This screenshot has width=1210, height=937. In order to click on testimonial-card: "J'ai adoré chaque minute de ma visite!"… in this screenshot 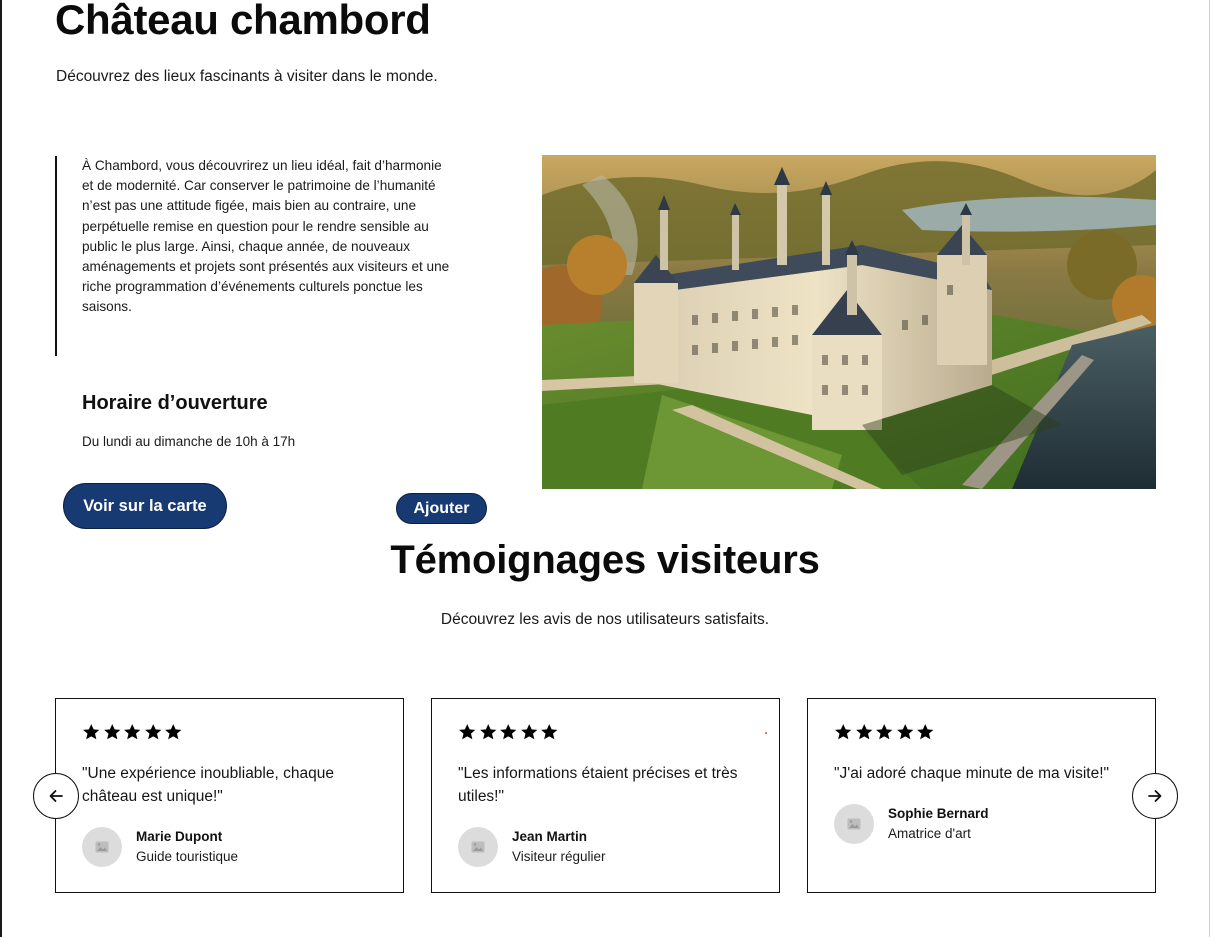, I will do `click(981, 795)`.